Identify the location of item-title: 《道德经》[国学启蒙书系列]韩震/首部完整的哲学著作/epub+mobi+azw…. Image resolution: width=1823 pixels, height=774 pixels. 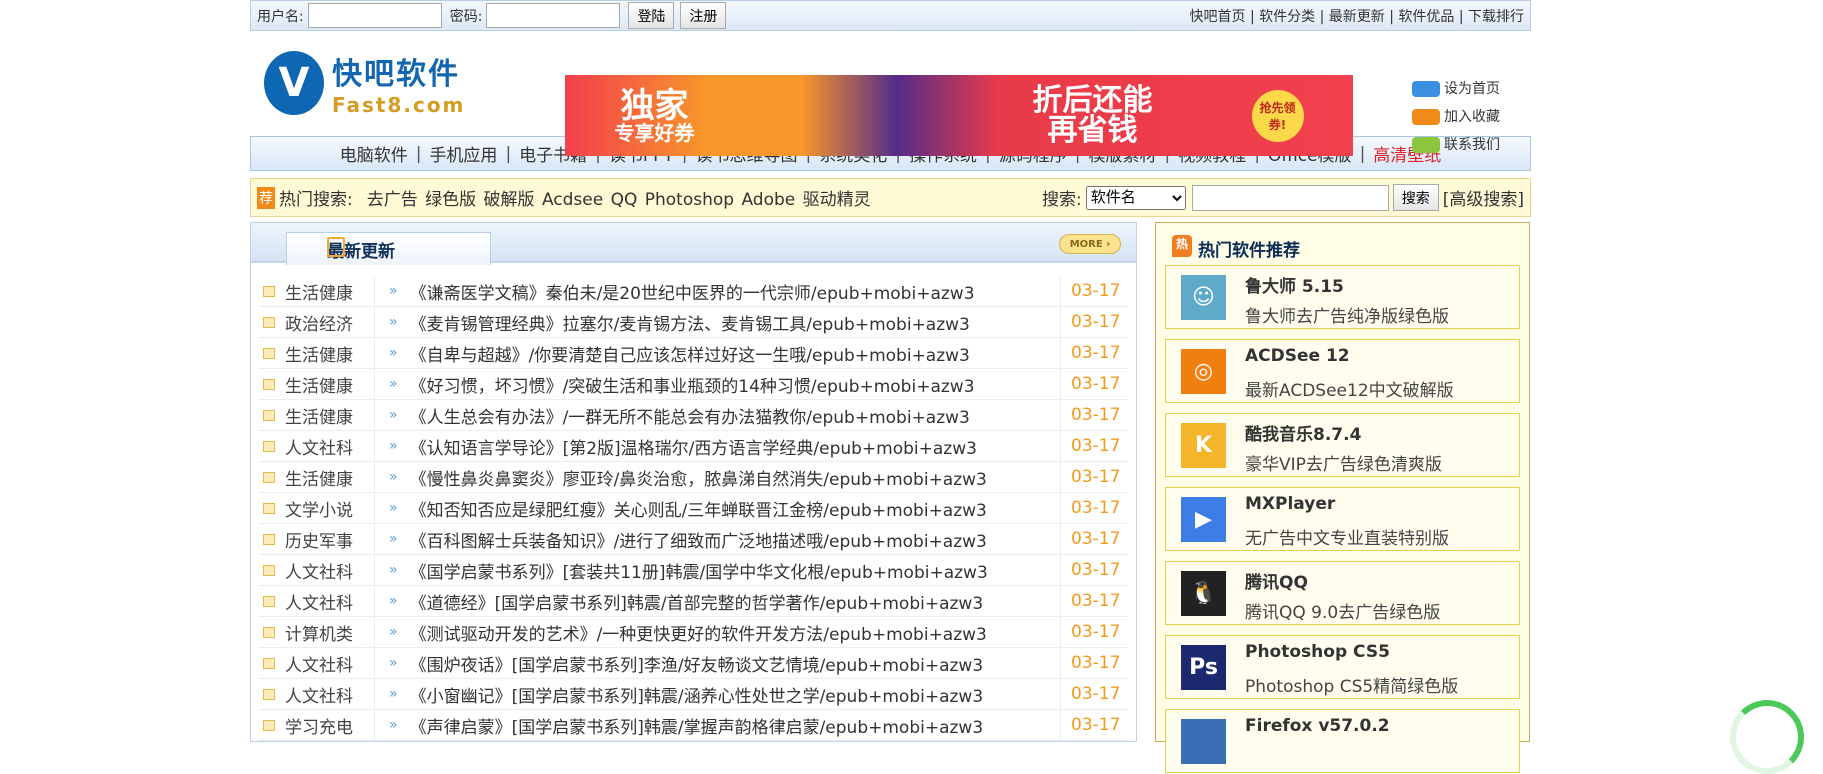
(735, 601).